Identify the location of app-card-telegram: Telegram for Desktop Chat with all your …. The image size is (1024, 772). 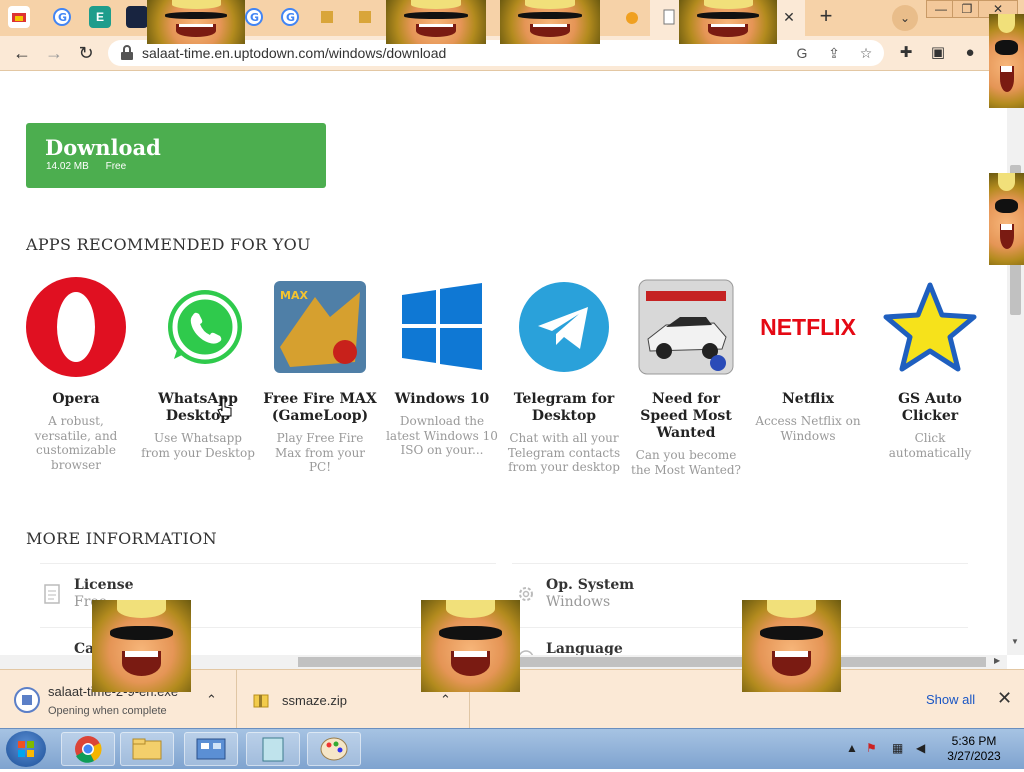
(564, 376).